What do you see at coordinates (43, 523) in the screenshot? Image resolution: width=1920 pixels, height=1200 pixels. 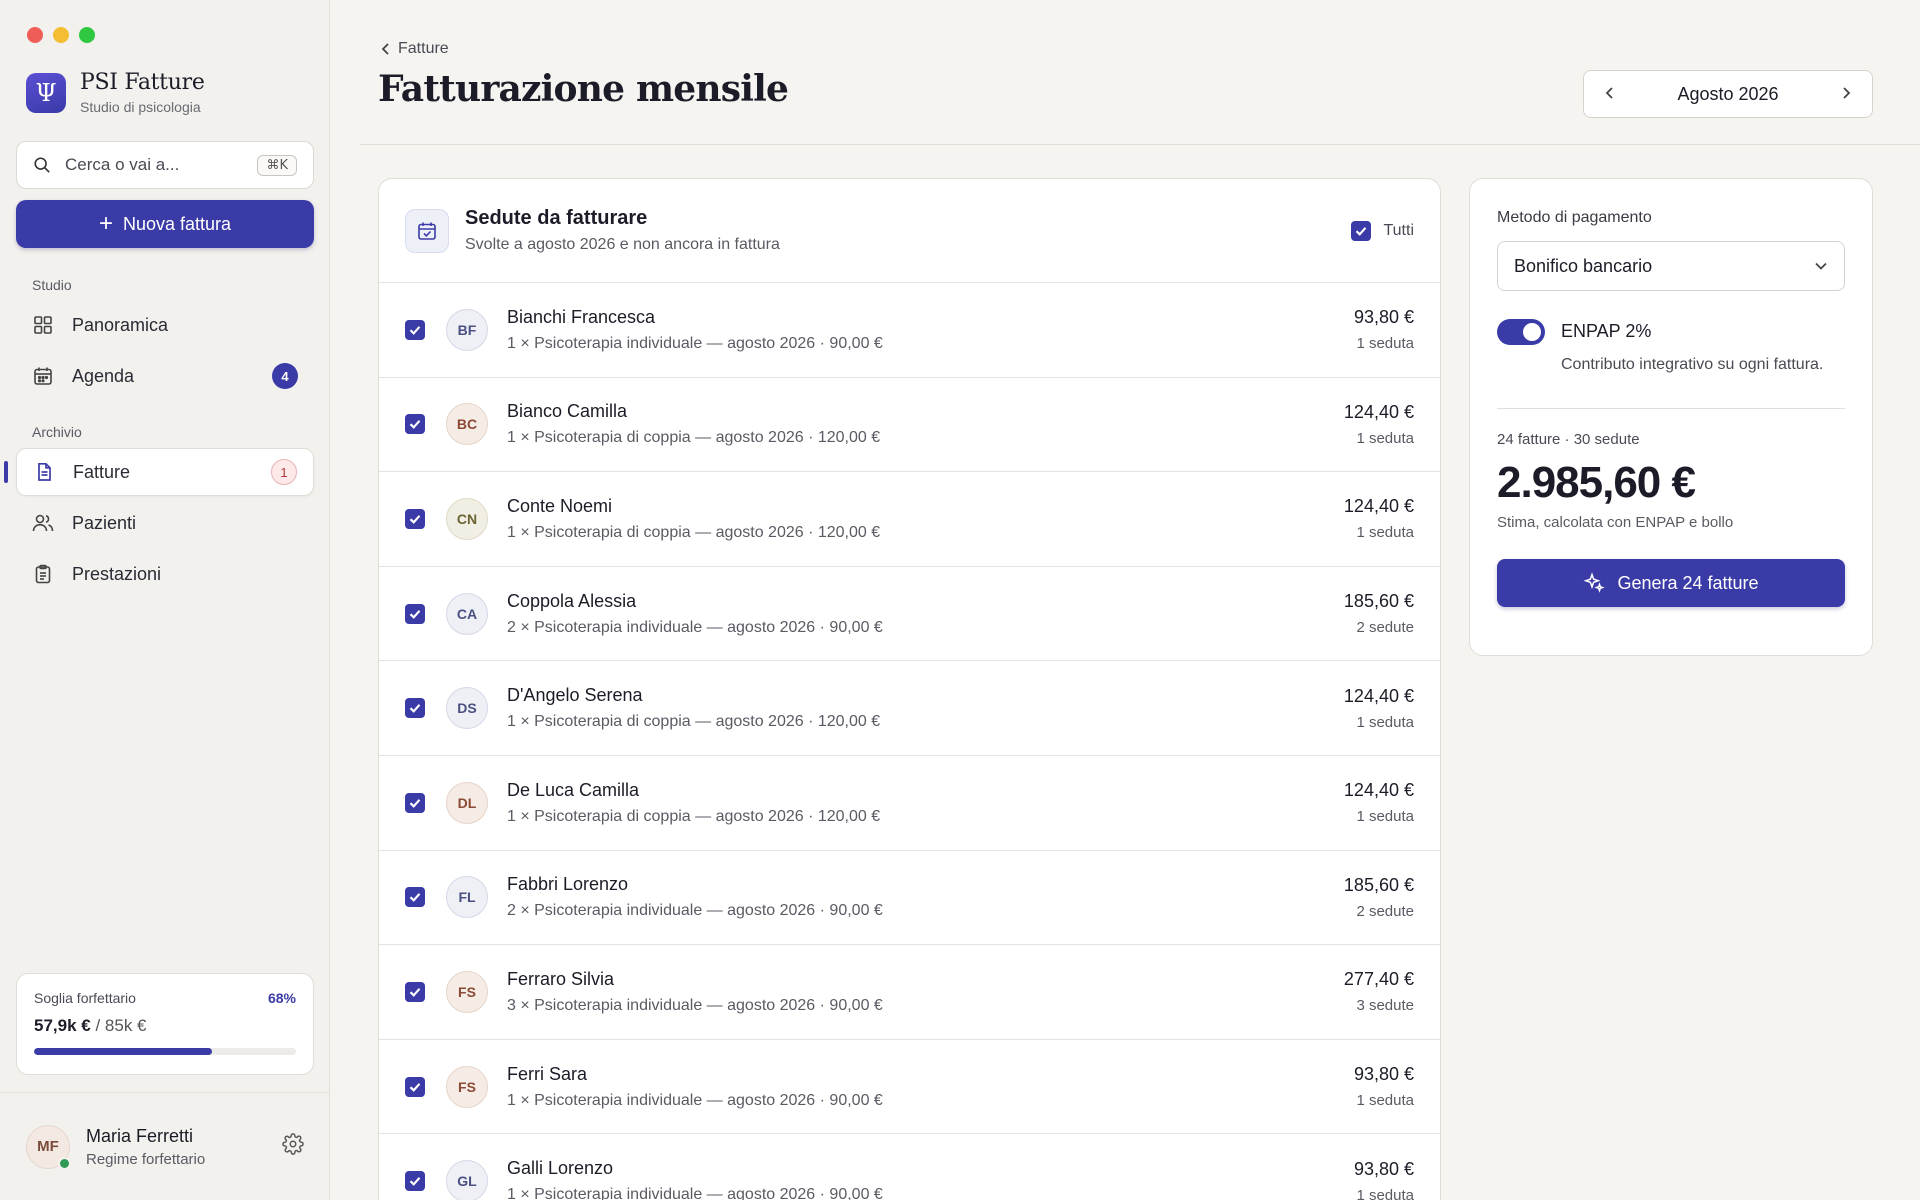 I see `users-icon` at bounding box center [43, 523].